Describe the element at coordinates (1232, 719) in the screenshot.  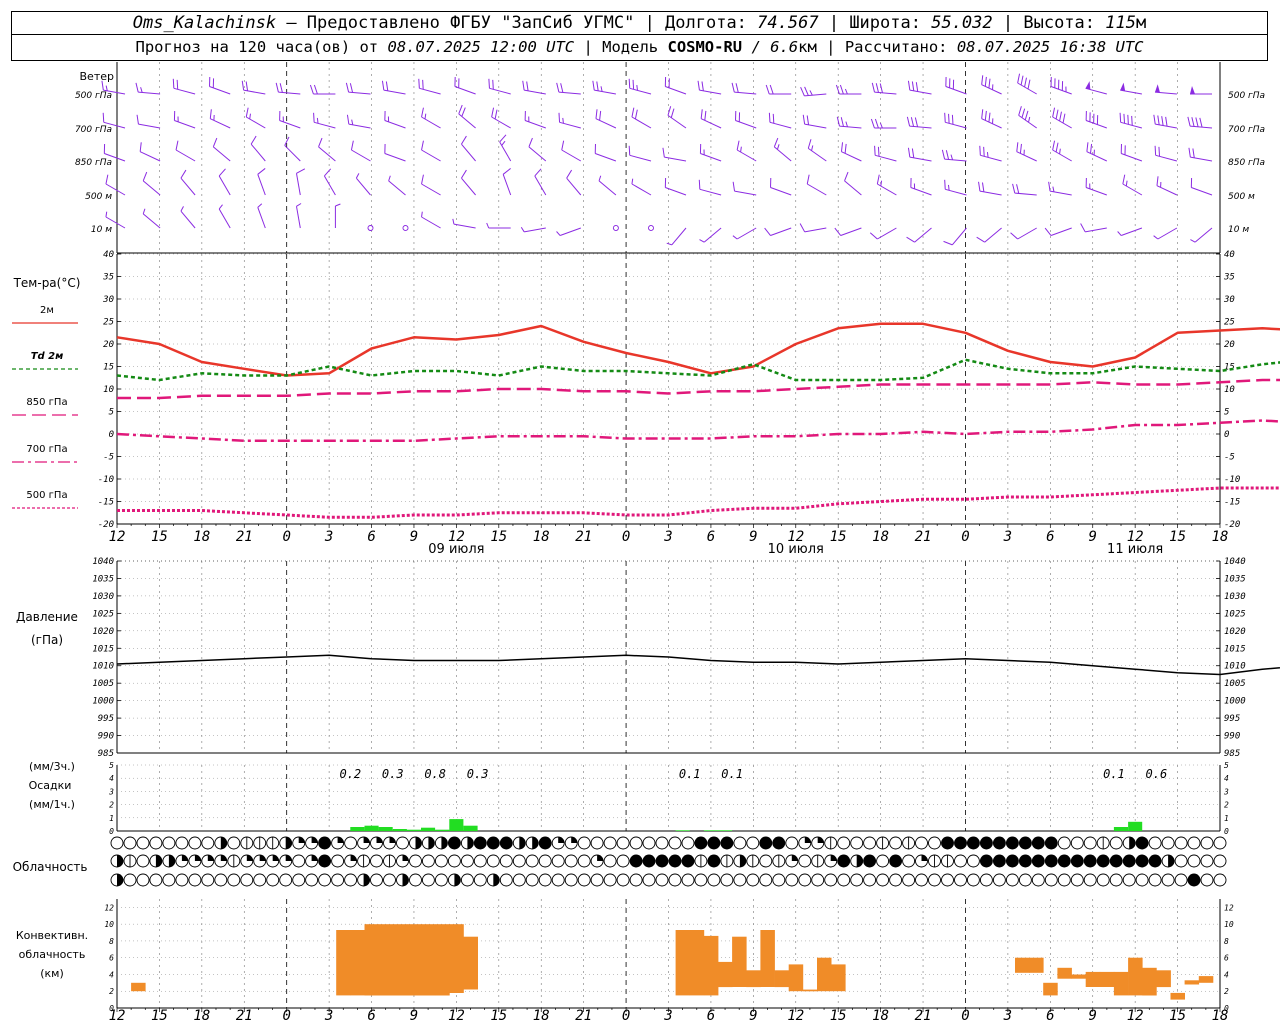
I see `y-tick-label: 995` at that location.